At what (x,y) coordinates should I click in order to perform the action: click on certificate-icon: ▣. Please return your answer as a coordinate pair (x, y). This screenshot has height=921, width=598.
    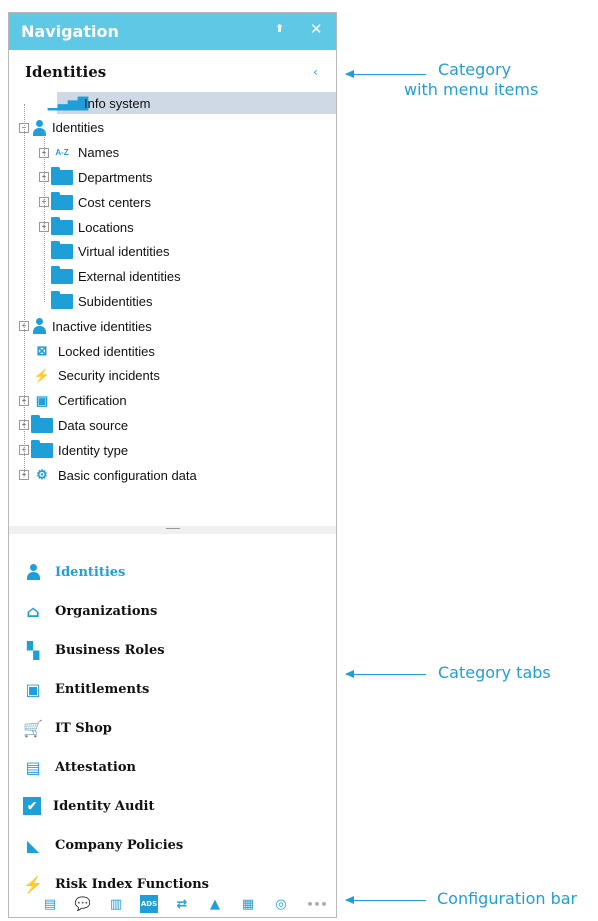
    Looking at the image, I should click on (42, 400).